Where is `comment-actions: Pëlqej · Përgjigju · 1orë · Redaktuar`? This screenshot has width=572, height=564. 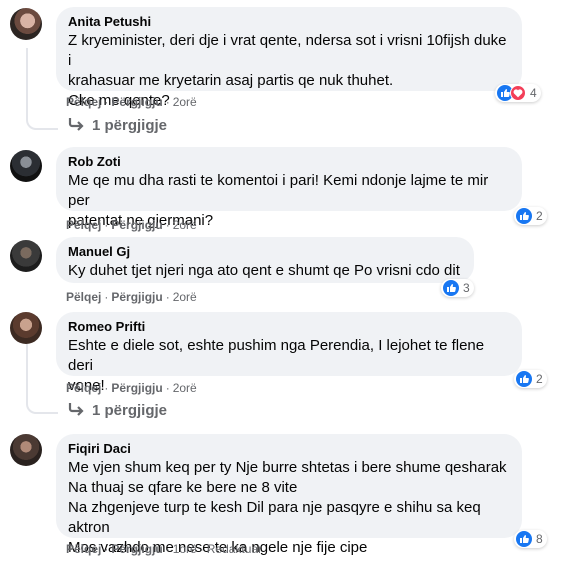
comment-actions: Pëlqej · Përgjigju · 1orë · Redaktuar is located at coordinates (164, 549).